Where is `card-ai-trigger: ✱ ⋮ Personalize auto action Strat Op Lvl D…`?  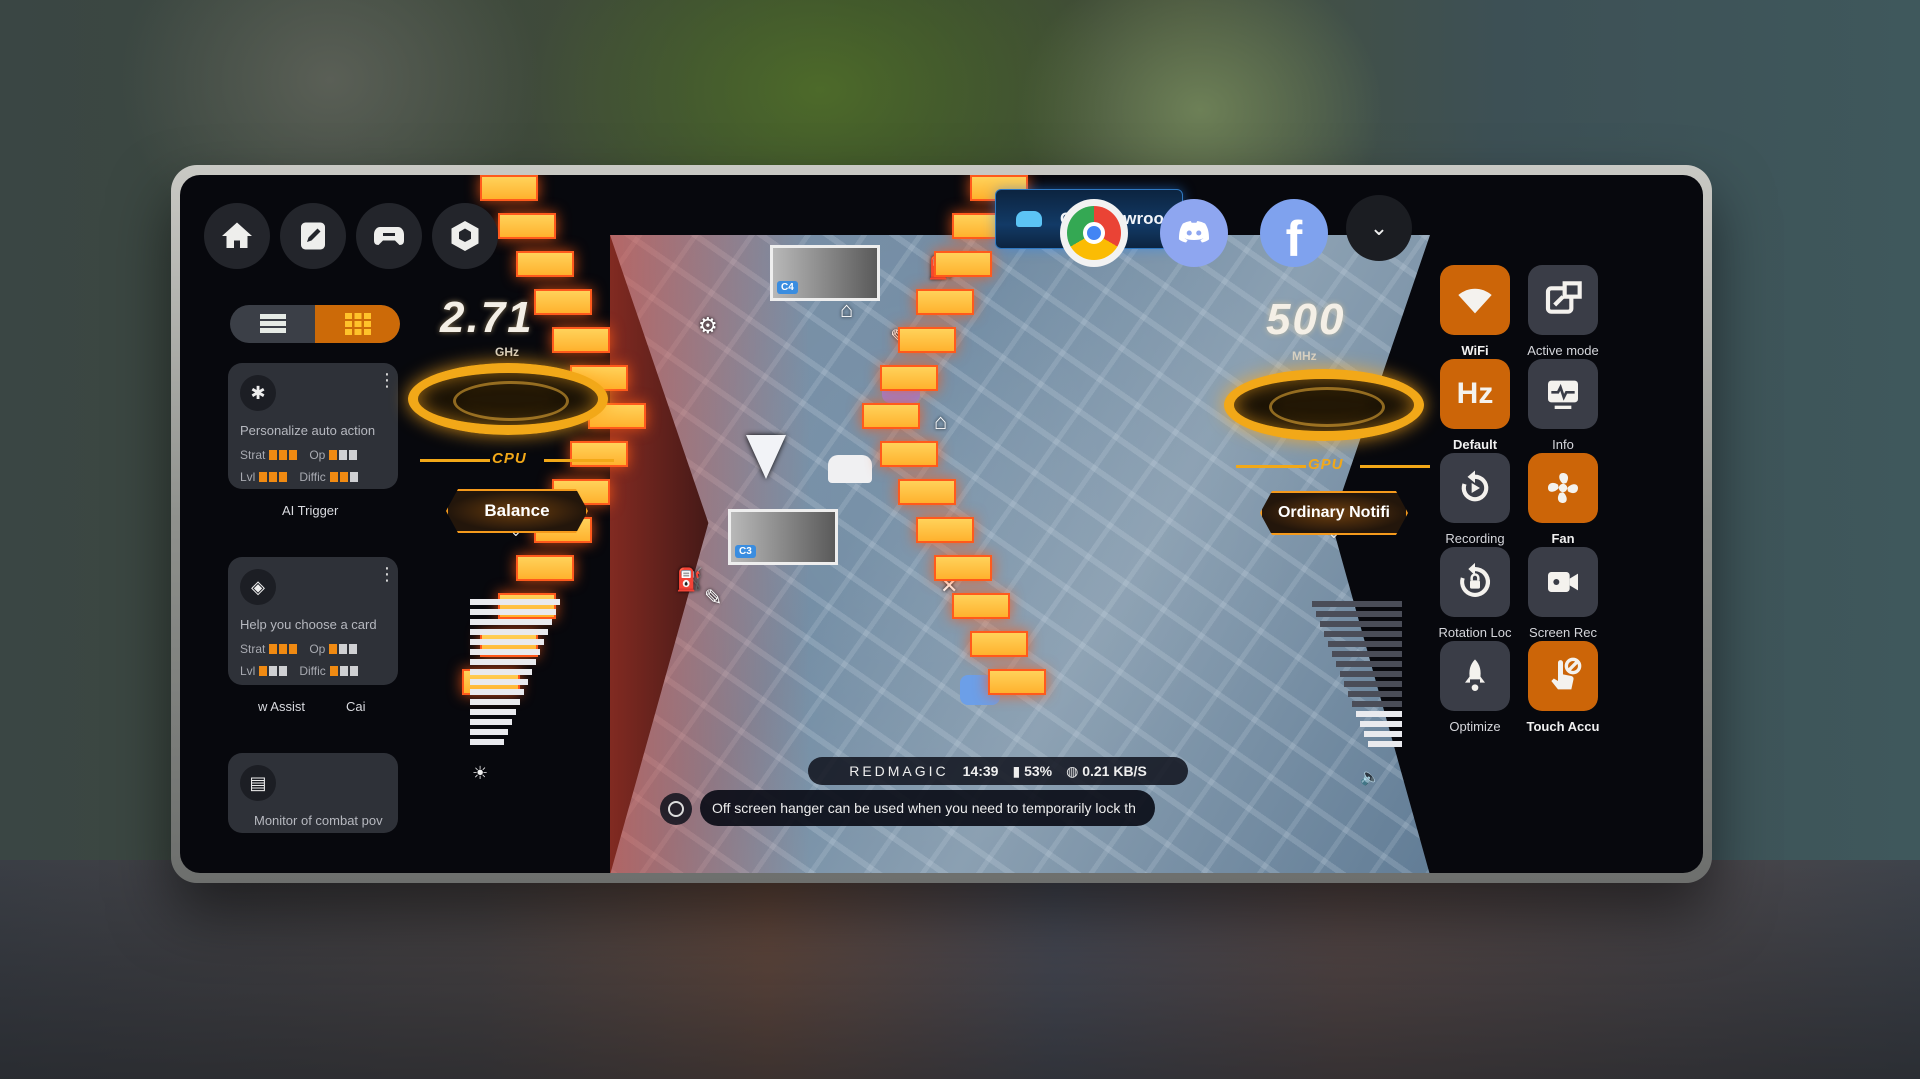
card-ai-trigger: ✱ ⋮ Personalize auto action Strat Op Lvl D… is located at coordinates (313, 426).